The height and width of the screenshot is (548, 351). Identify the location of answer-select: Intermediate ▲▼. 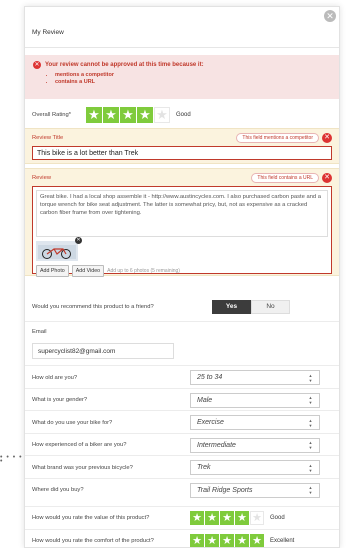
(255, 445).